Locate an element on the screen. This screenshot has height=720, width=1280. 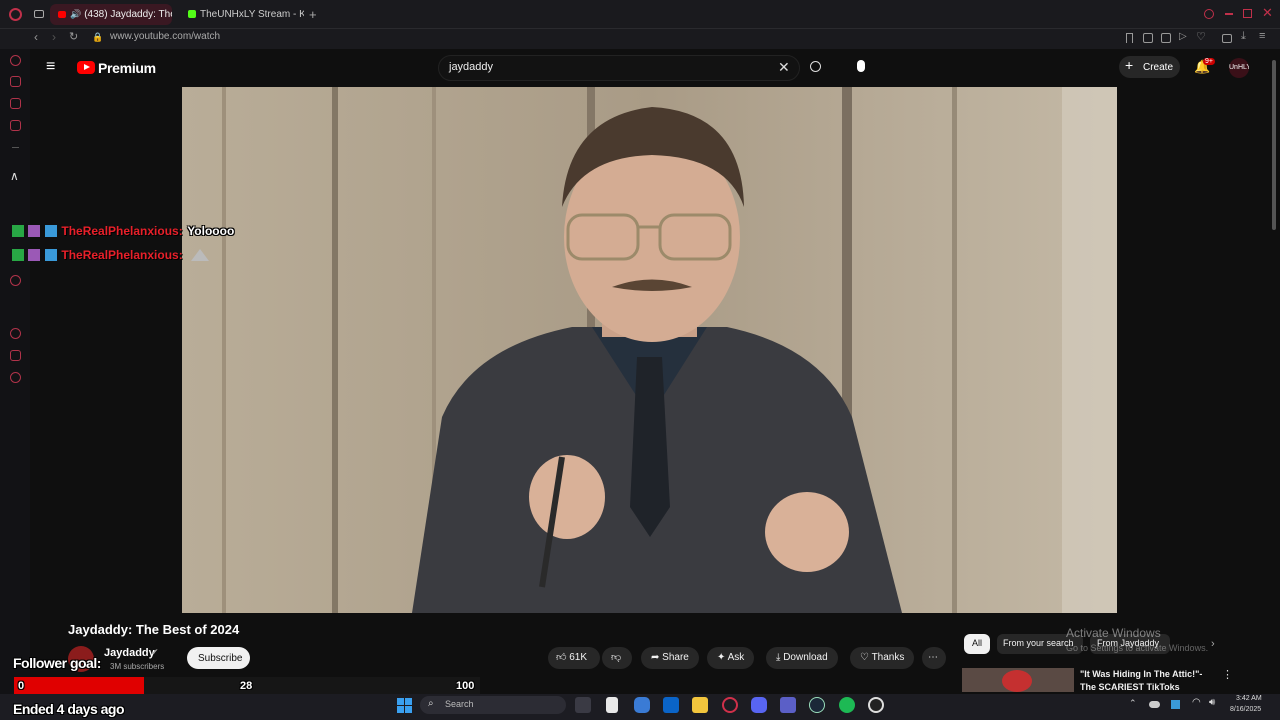
bookmark-icon is located at coordinates (1129, 38).